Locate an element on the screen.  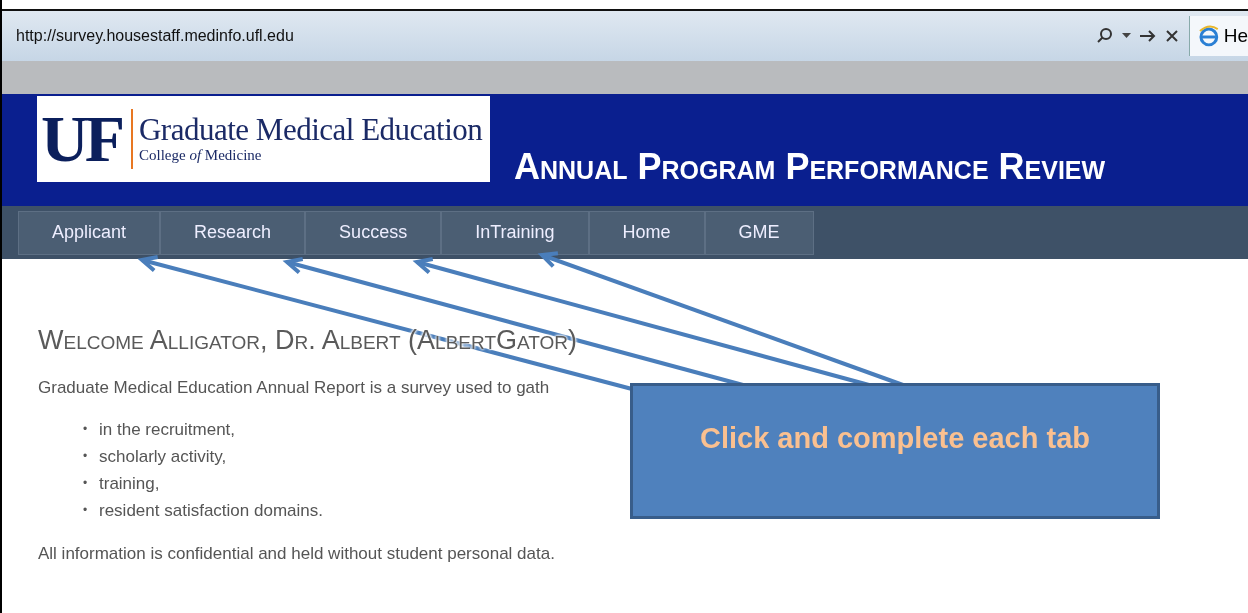
nav-tab: GME is located at coordinates (759, 232).